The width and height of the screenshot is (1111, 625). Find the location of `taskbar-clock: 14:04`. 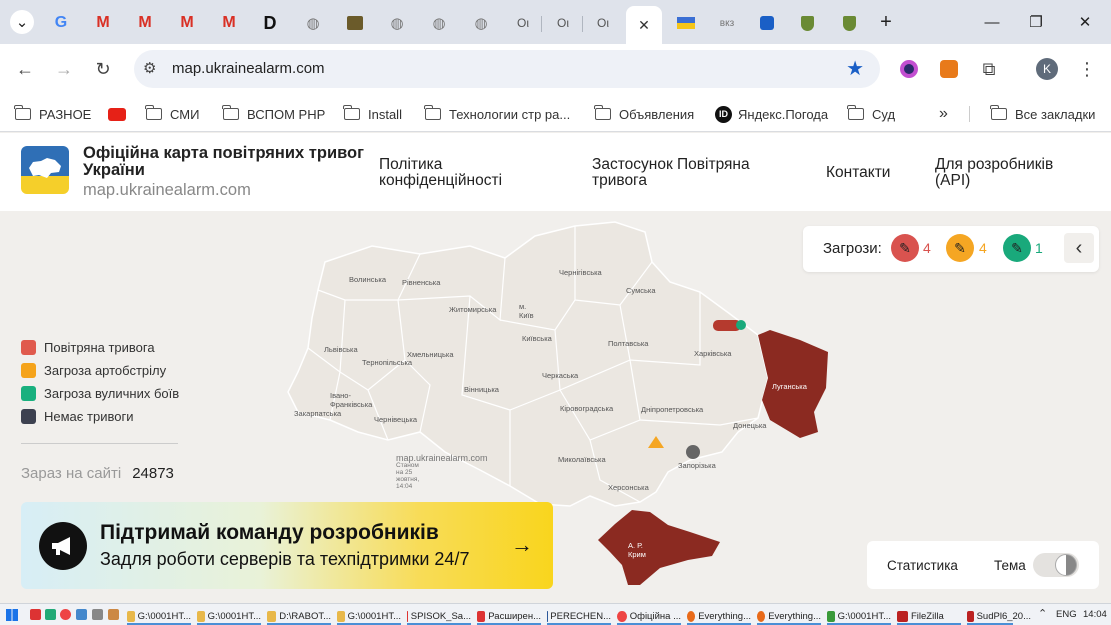

taskbar-clock: 14:04 is located at coordinates (1095, 614).